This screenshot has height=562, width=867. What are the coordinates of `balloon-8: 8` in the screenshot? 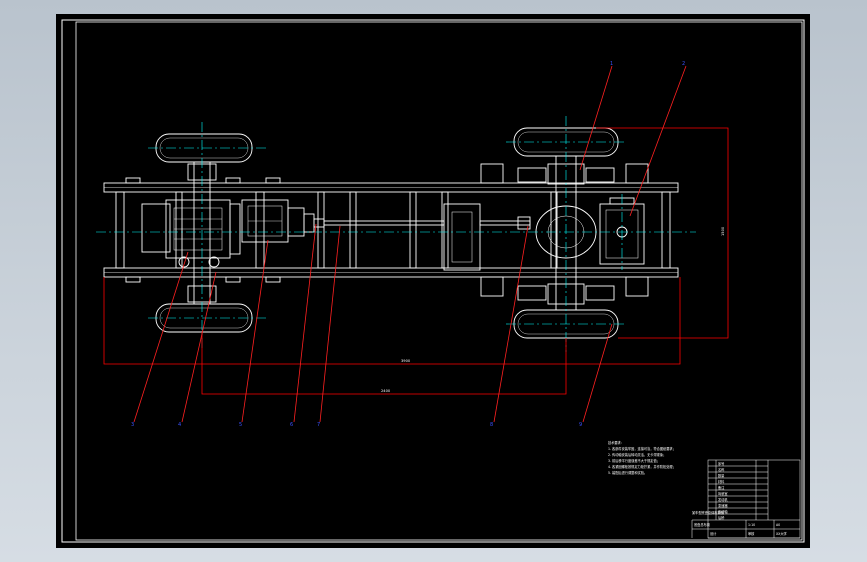 It's located at (491, 425).